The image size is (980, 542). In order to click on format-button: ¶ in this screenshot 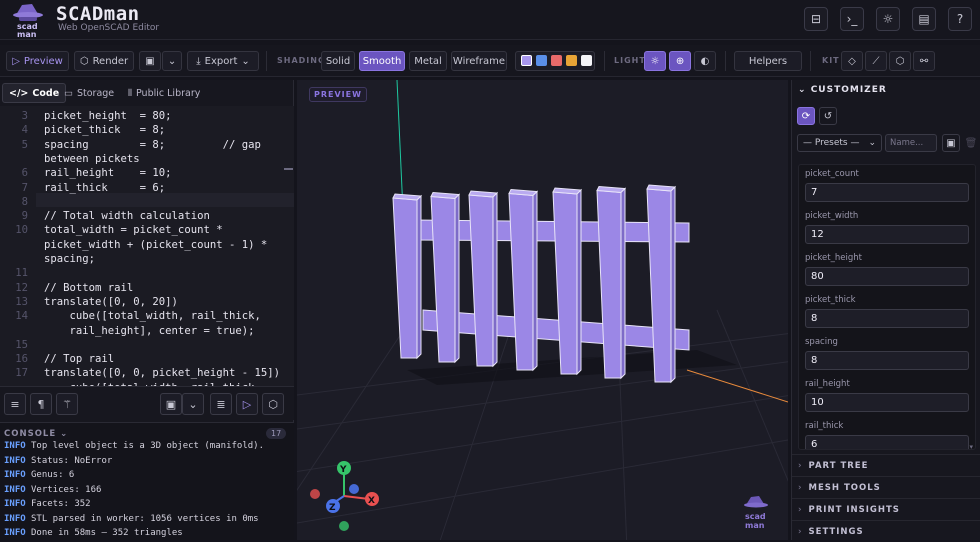, I will do `click(41, 404)`.